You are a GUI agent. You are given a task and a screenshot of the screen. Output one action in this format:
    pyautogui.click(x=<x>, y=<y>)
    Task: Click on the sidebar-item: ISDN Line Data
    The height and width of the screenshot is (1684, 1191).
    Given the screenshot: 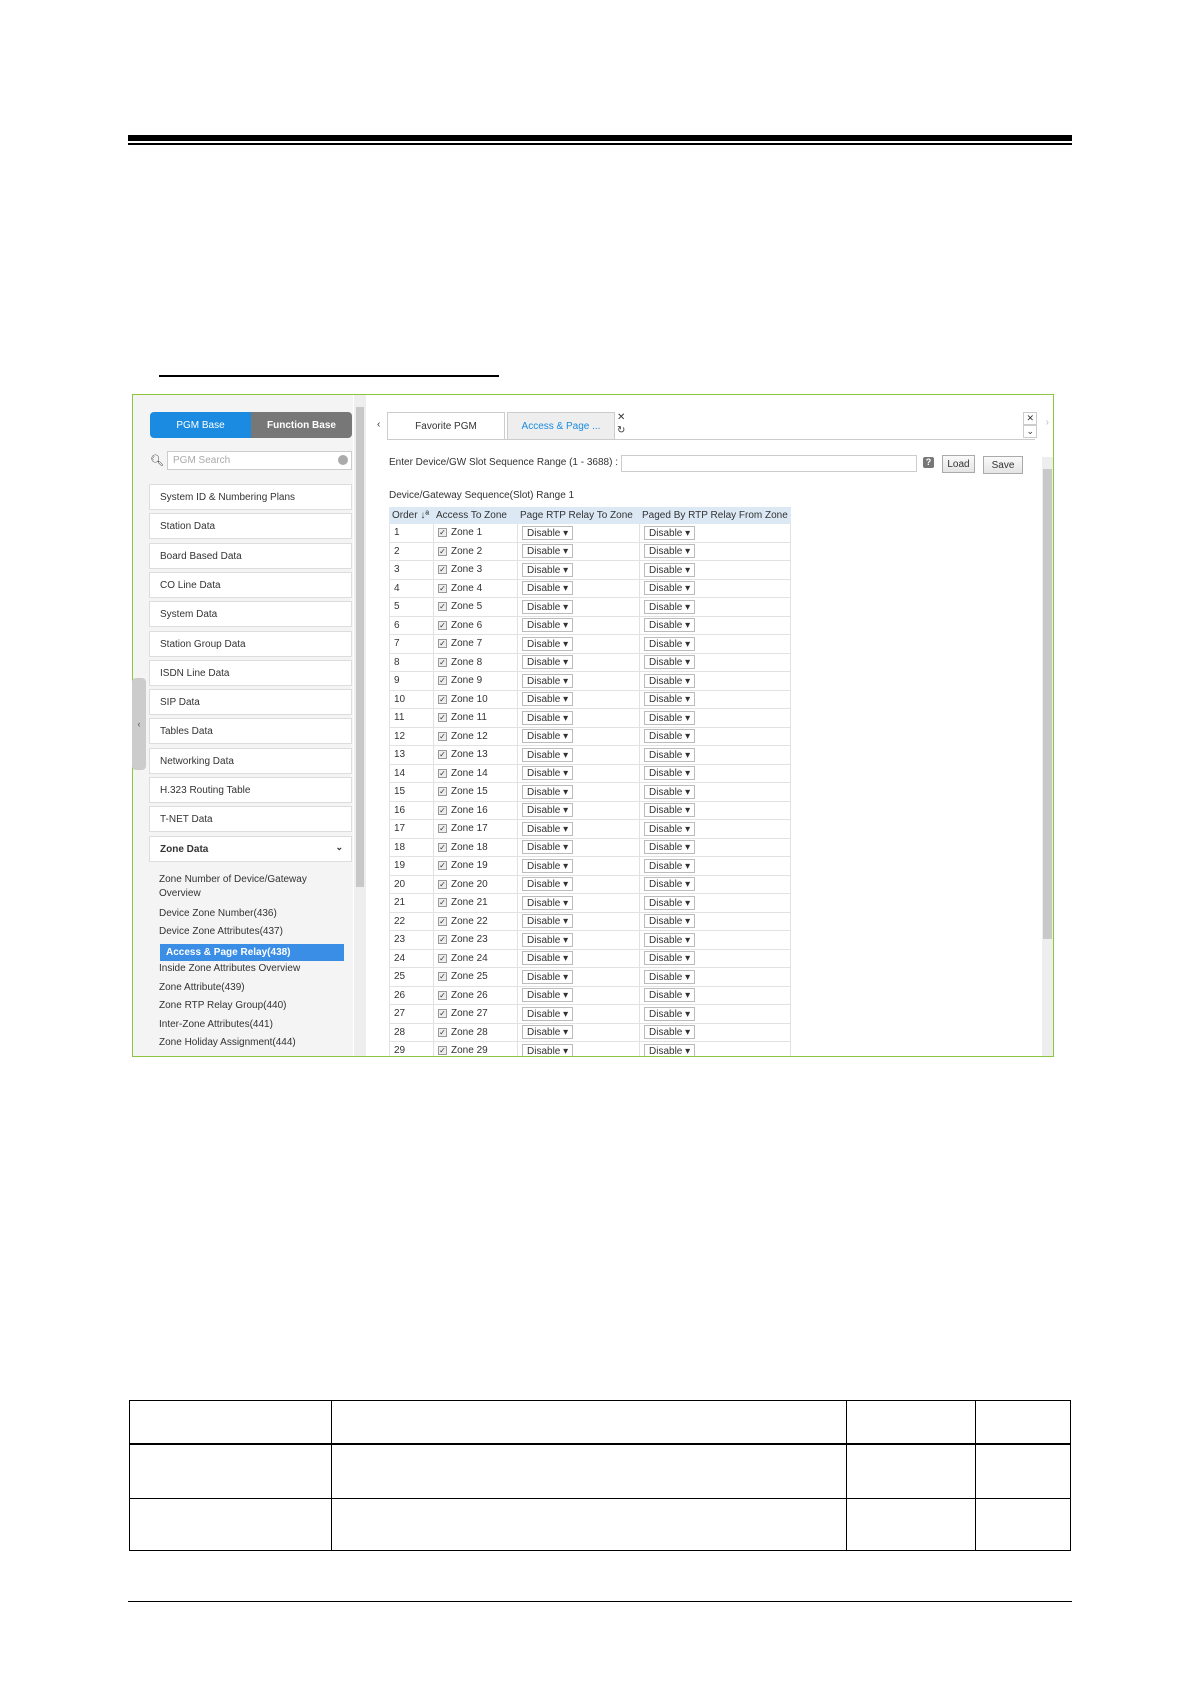 What is the action you would take?
    pyautogui.click(x=250, y=672)
    